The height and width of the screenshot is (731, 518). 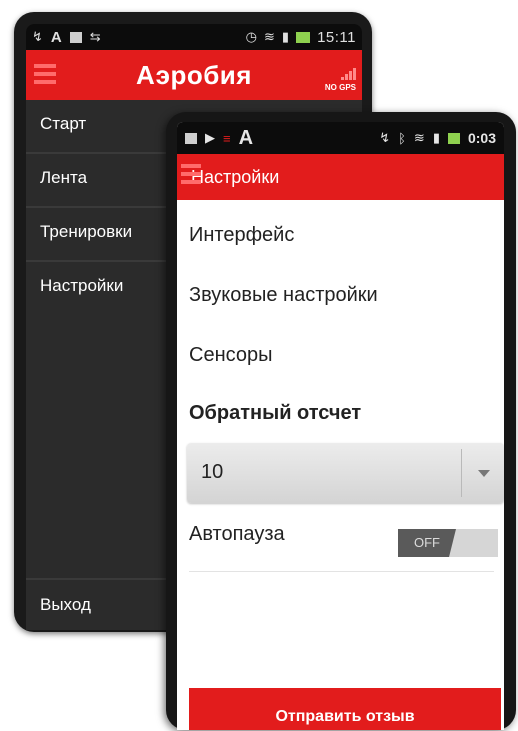 What do you see at coordinates (75, 37) in the screenshot?
I see `image-icon` at bounding box center [75, 37].